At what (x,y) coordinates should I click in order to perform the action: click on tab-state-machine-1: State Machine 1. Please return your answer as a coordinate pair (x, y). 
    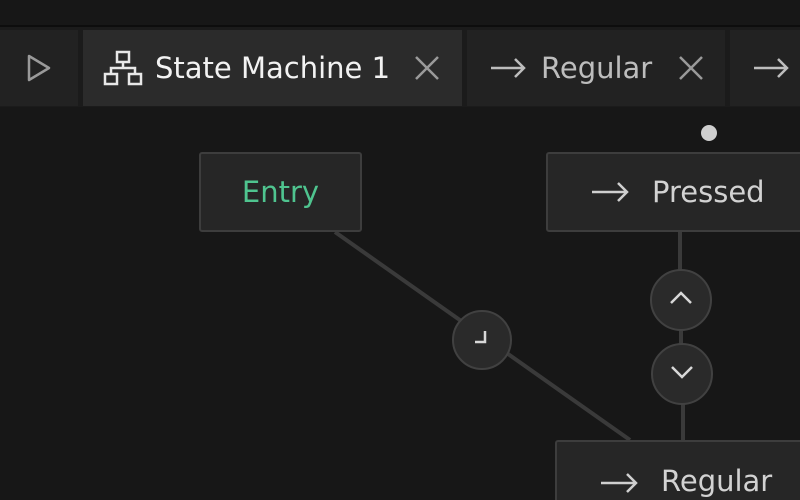
    Looking at the image, I should click on (272, 68).